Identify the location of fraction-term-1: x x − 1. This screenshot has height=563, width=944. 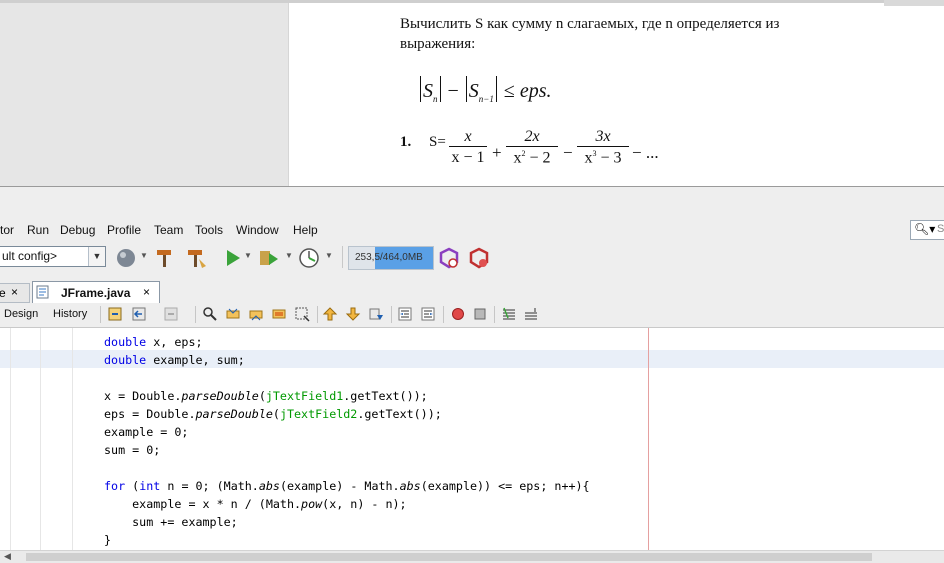
(468, 147).